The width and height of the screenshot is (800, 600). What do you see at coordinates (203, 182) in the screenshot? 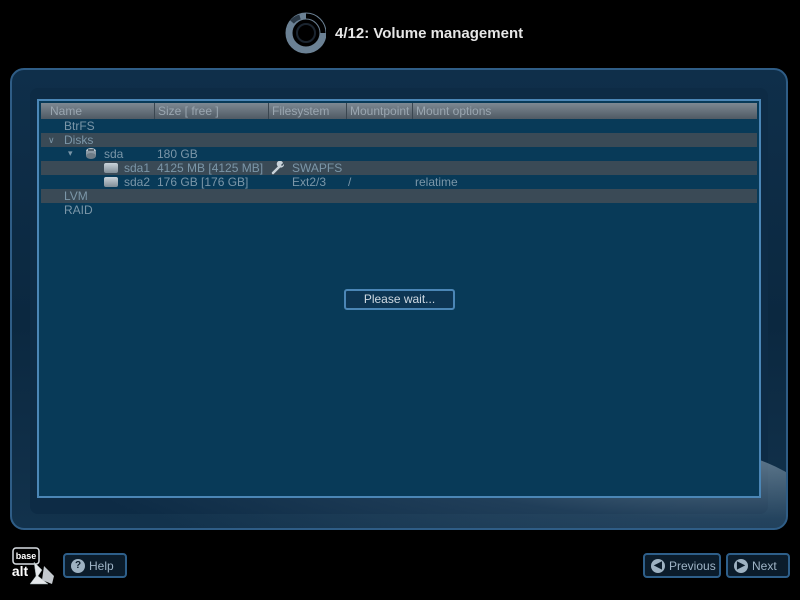
I see `size-cell: 176 GB [176 GB]` at bounding box center [203, 182].